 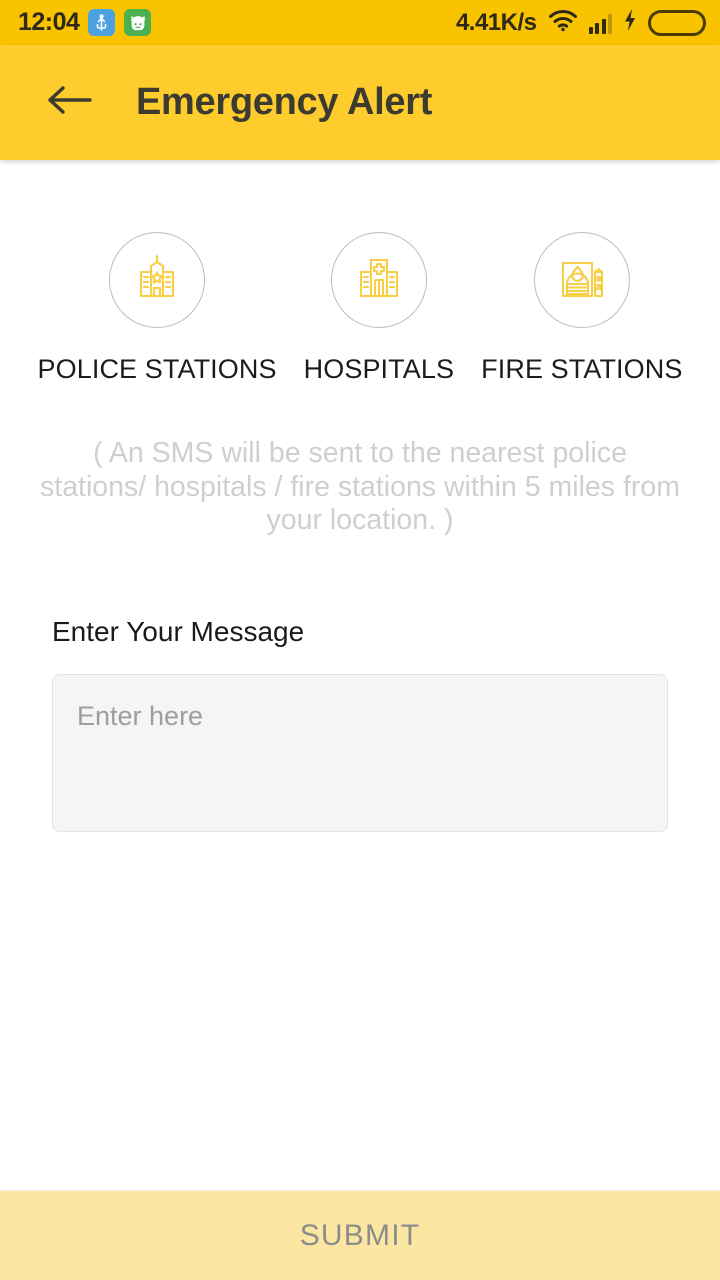 I want to click on hospital-circle, so click(x=378, y=280).